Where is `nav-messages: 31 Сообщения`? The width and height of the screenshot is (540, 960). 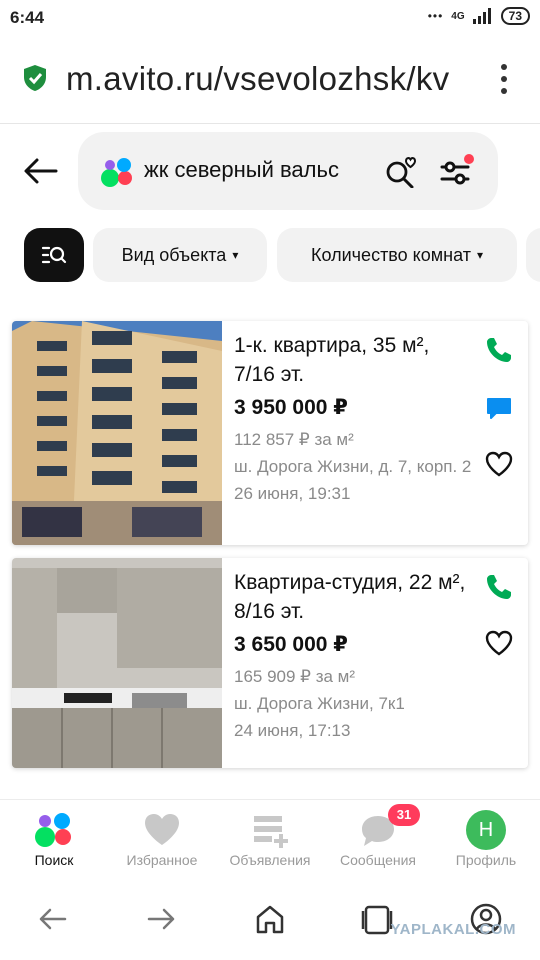 nav-messages: 31 Сообщения is located at coordinates (378, 839).